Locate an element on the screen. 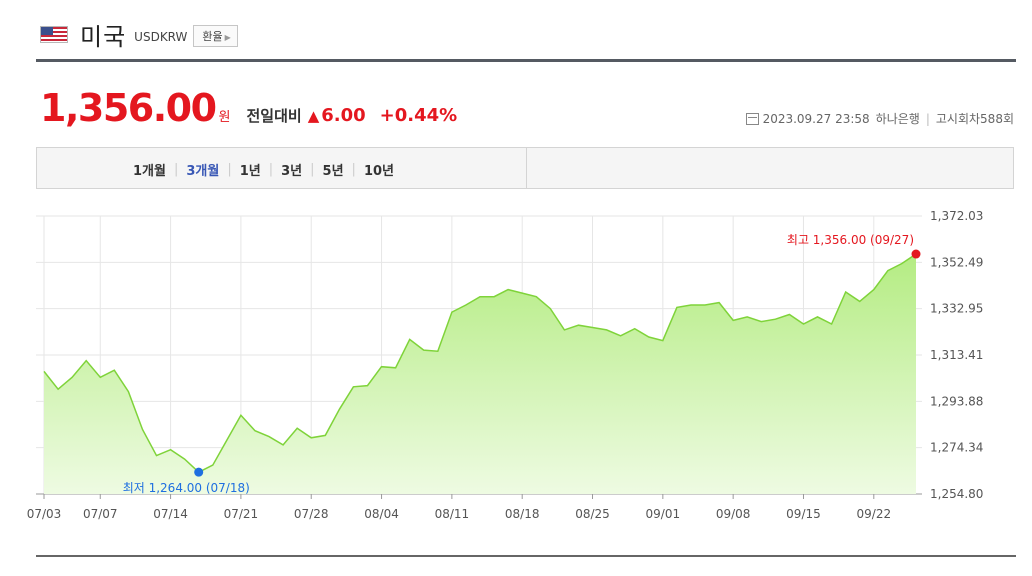 Image resolution: width=1032 pixels, height=576 pixels. chevron-right-icon: ▶ is located at coordinates (227, 37).